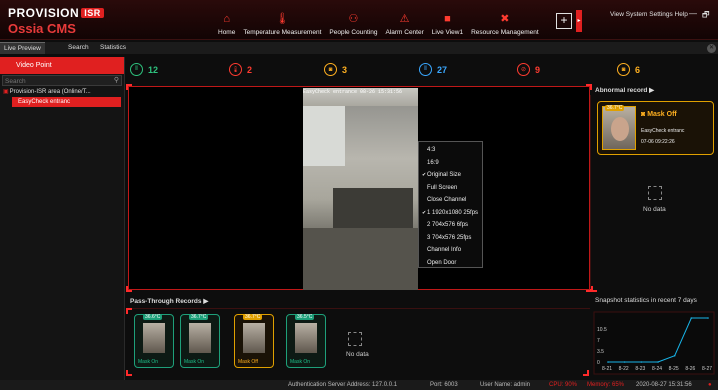  Describe the element at coordinates (654, 209) in the screenshot. I see `abnormal-no-data: No data` at that location.